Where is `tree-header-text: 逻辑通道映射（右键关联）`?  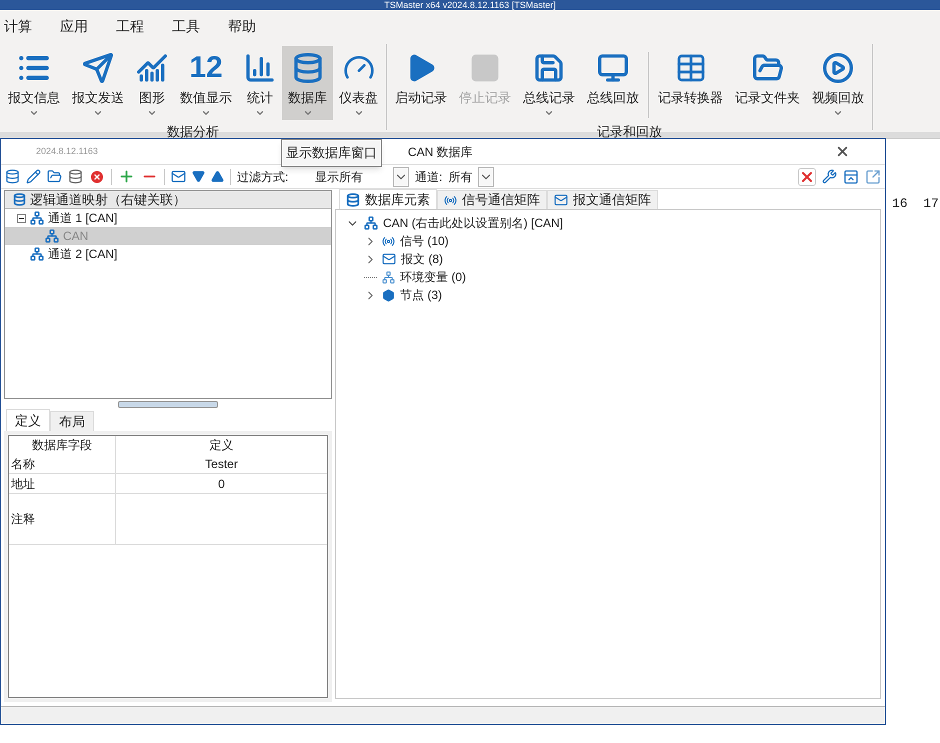
tree-header-text: 逻辑通道映射（右键关联） is located at coordinates (108, 199).